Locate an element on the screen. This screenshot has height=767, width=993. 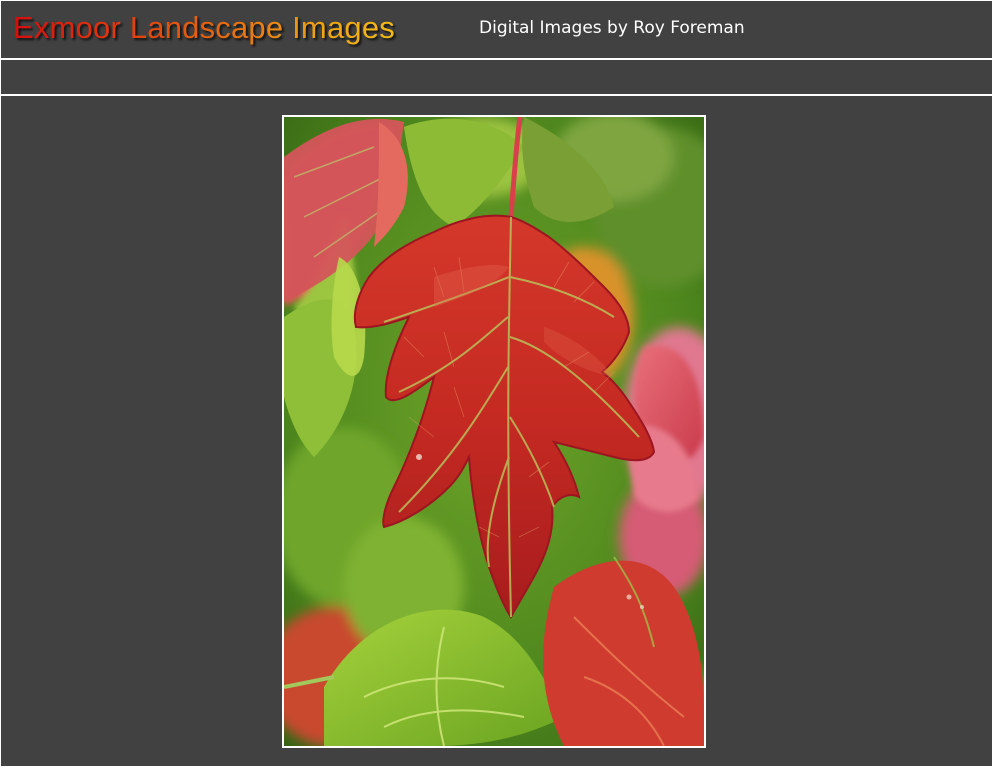
site-tagline: Digital Images by Roy Foreman is located at coordinates (612, 28).